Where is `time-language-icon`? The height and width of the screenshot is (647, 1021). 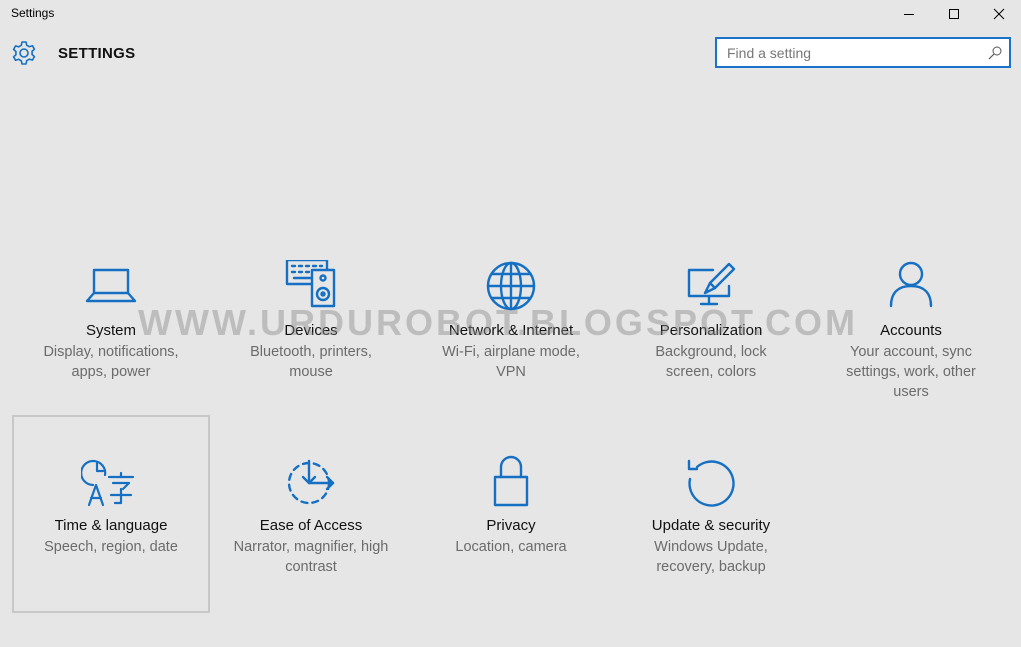 time-language-icon is located at coordinates (108, 483).